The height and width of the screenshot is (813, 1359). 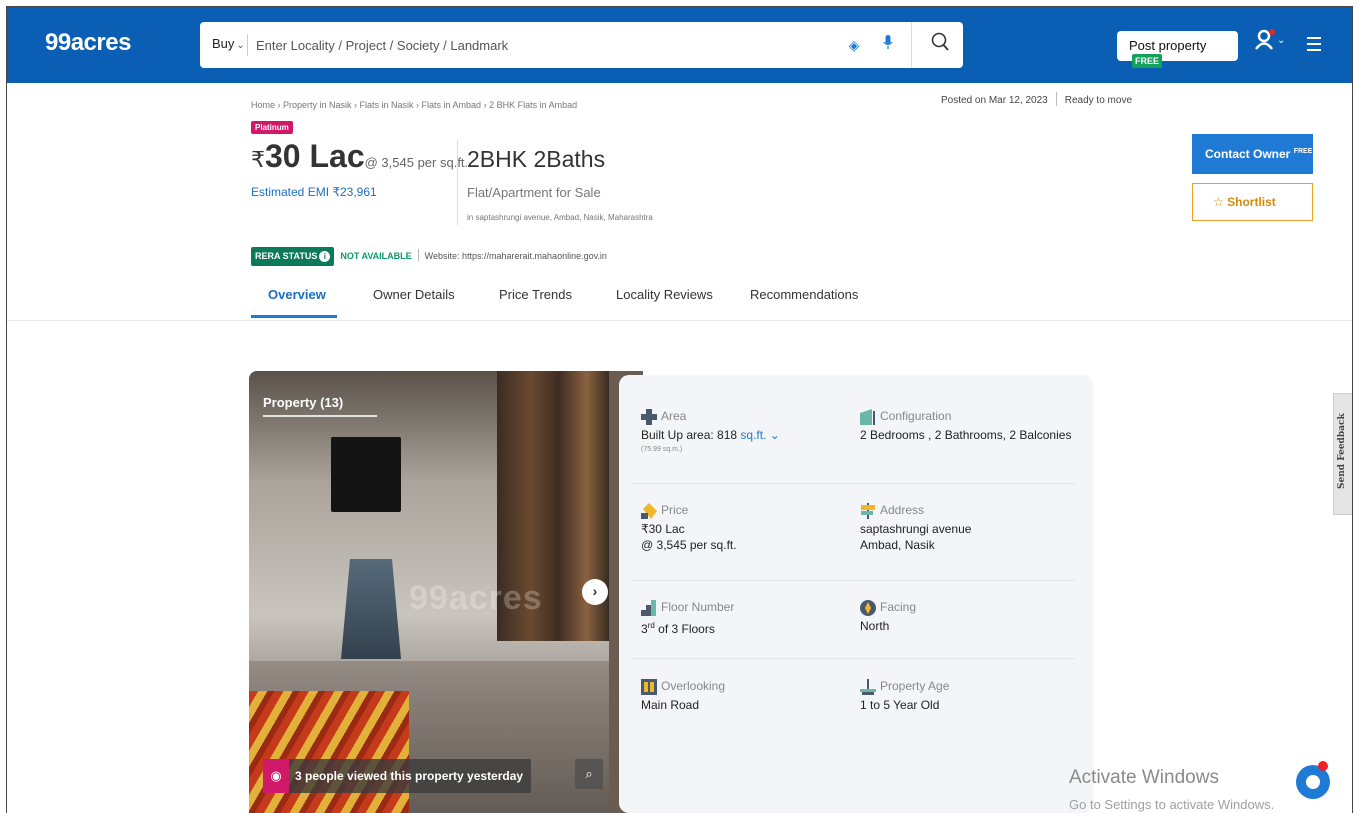 I want to click on post-property-button: Post propertyFREE, so click(x=1177, y=49).